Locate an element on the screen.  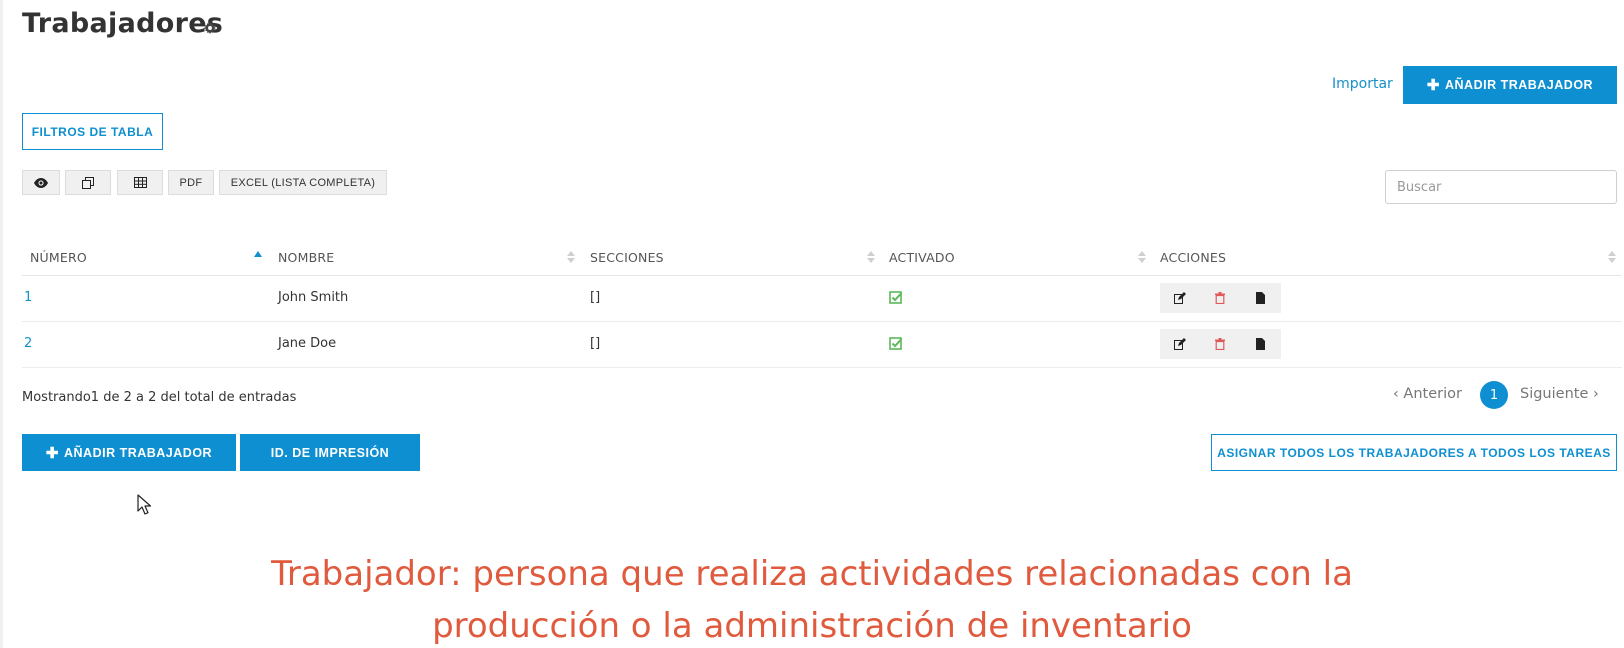
pagination-page-current: 1 is located at coordinates (1494, 395).